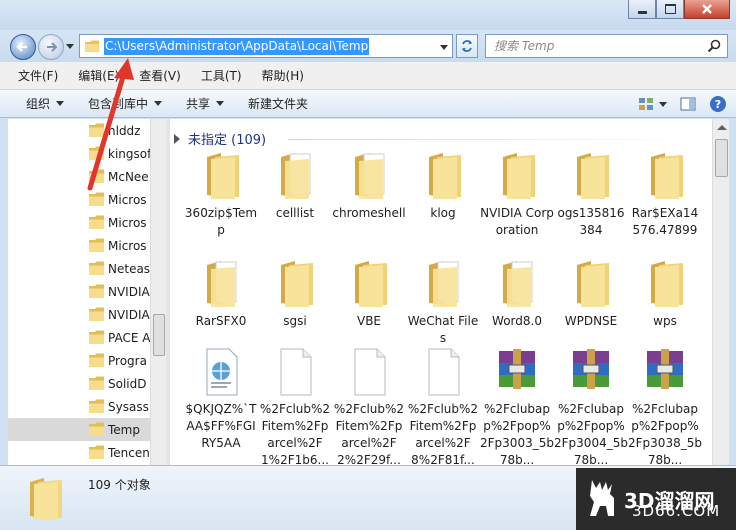 This screenshot has width=736, height=530. I want to click on folder-item: sgsi, so click(295, 294).